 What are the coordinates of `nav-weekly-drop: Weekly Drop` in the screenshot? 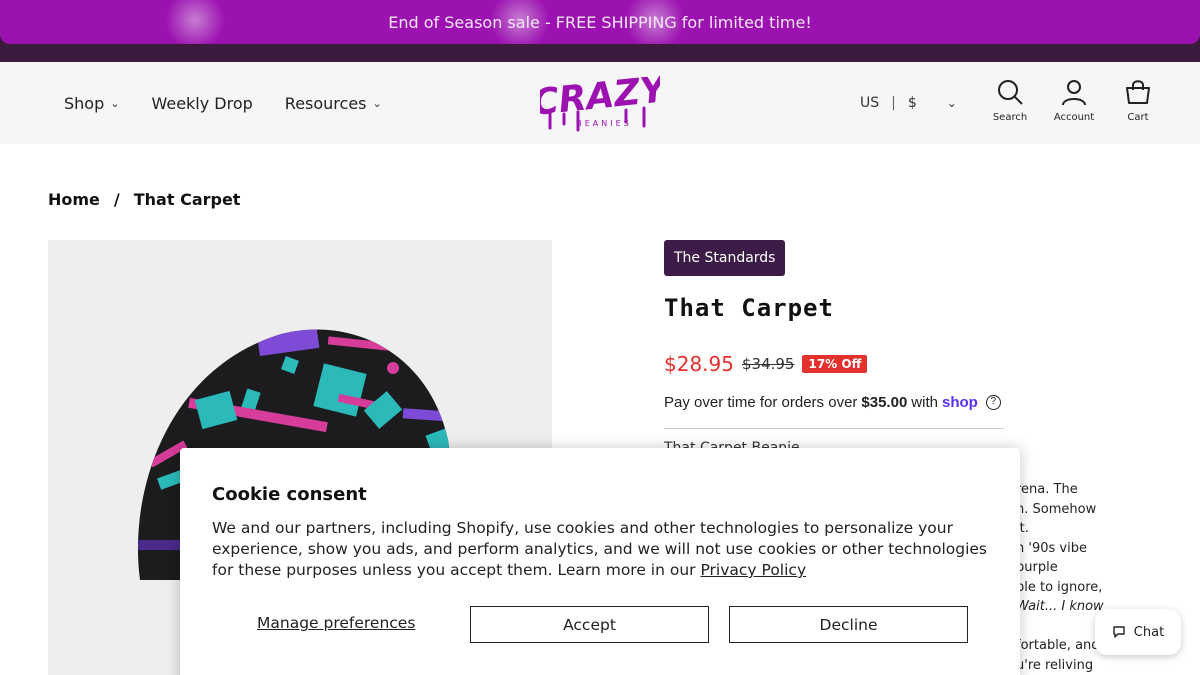 It's located at (201, 103).